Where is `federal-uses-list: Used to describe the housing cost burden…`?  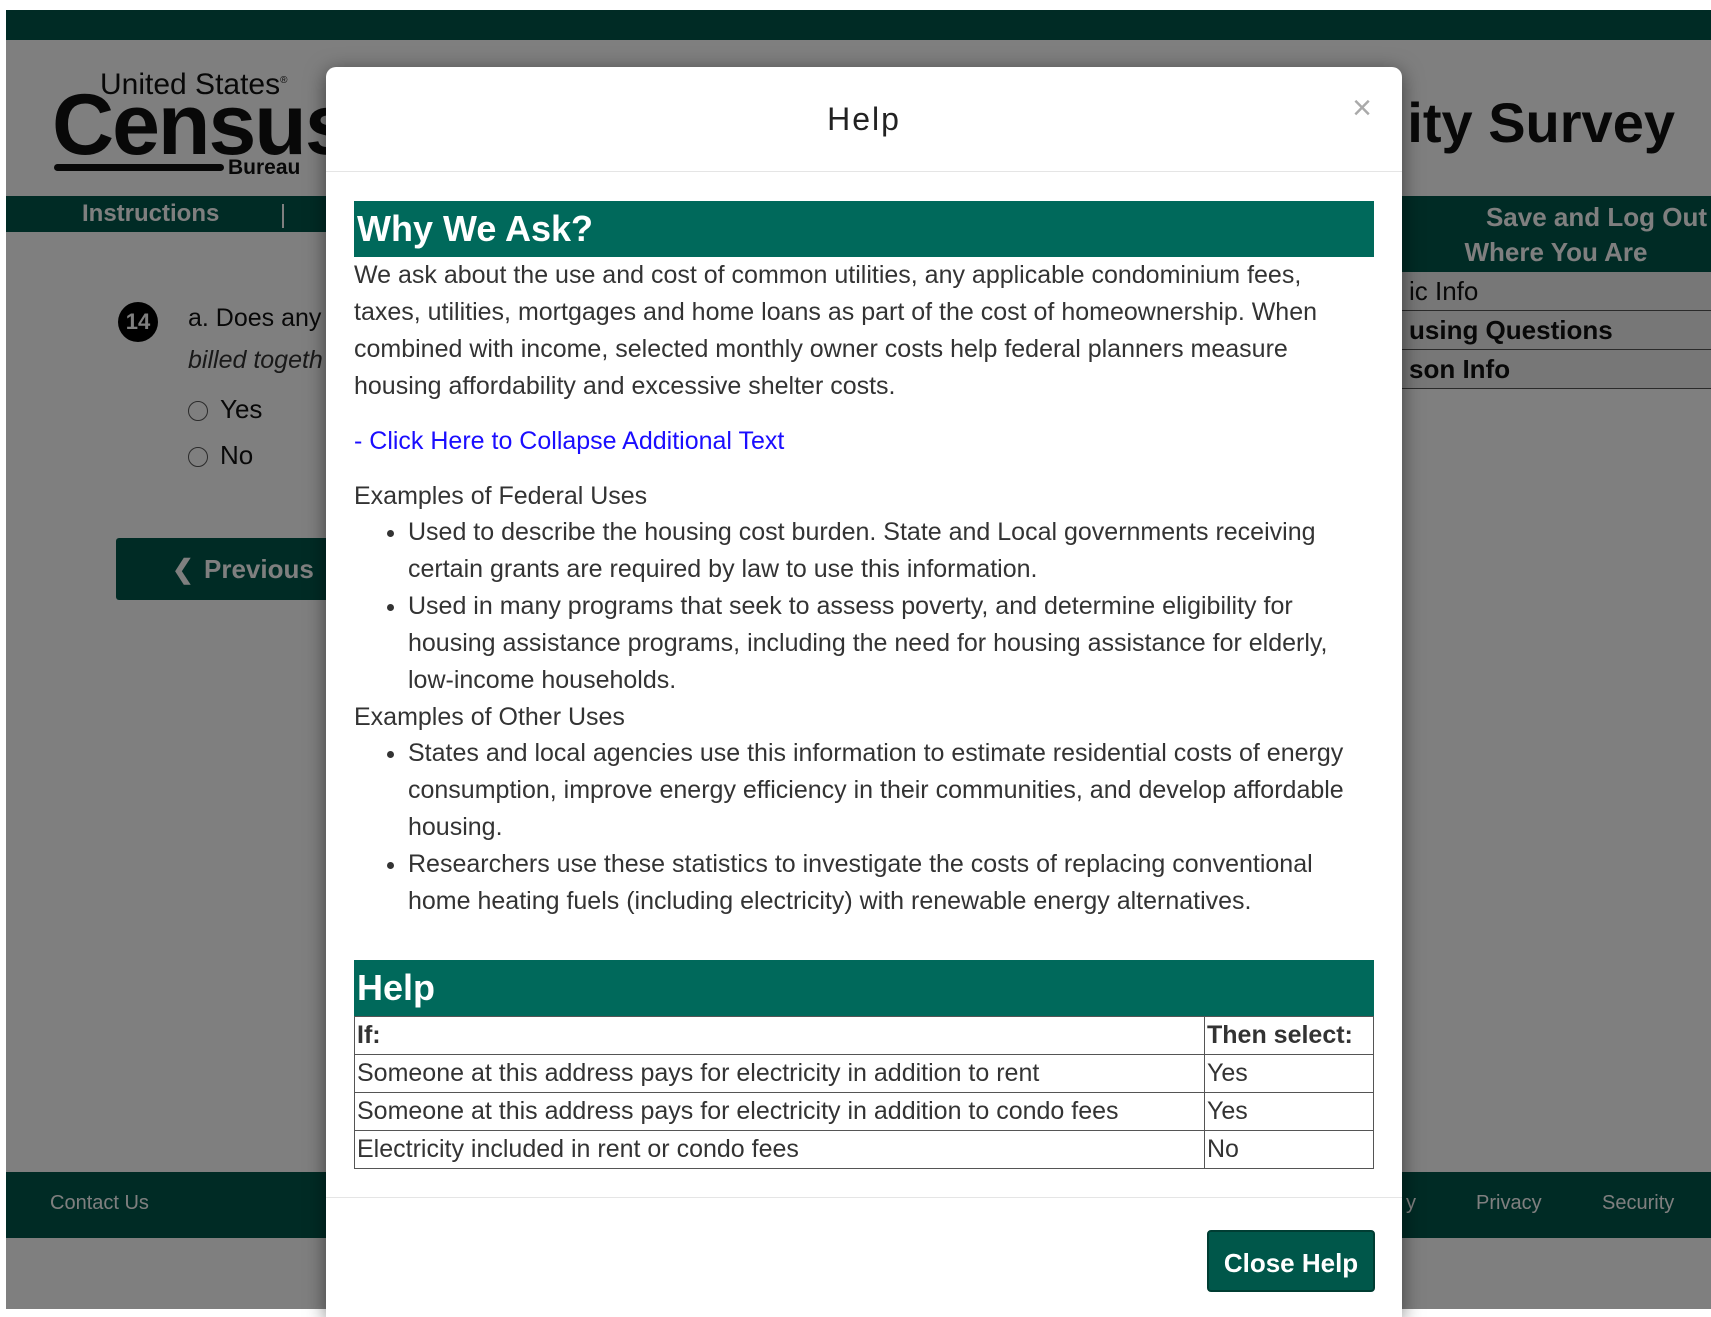
federal-uses-list: Used to describe the housing cost burden… is located at coordinates (864, 606).